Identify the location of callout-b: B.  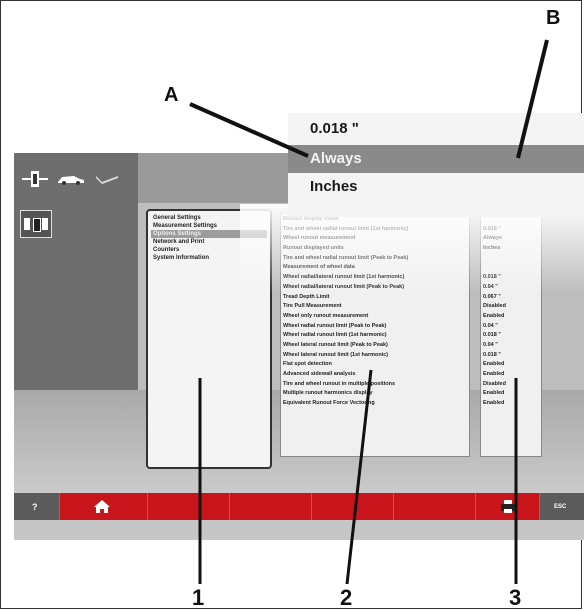
(553, 18).